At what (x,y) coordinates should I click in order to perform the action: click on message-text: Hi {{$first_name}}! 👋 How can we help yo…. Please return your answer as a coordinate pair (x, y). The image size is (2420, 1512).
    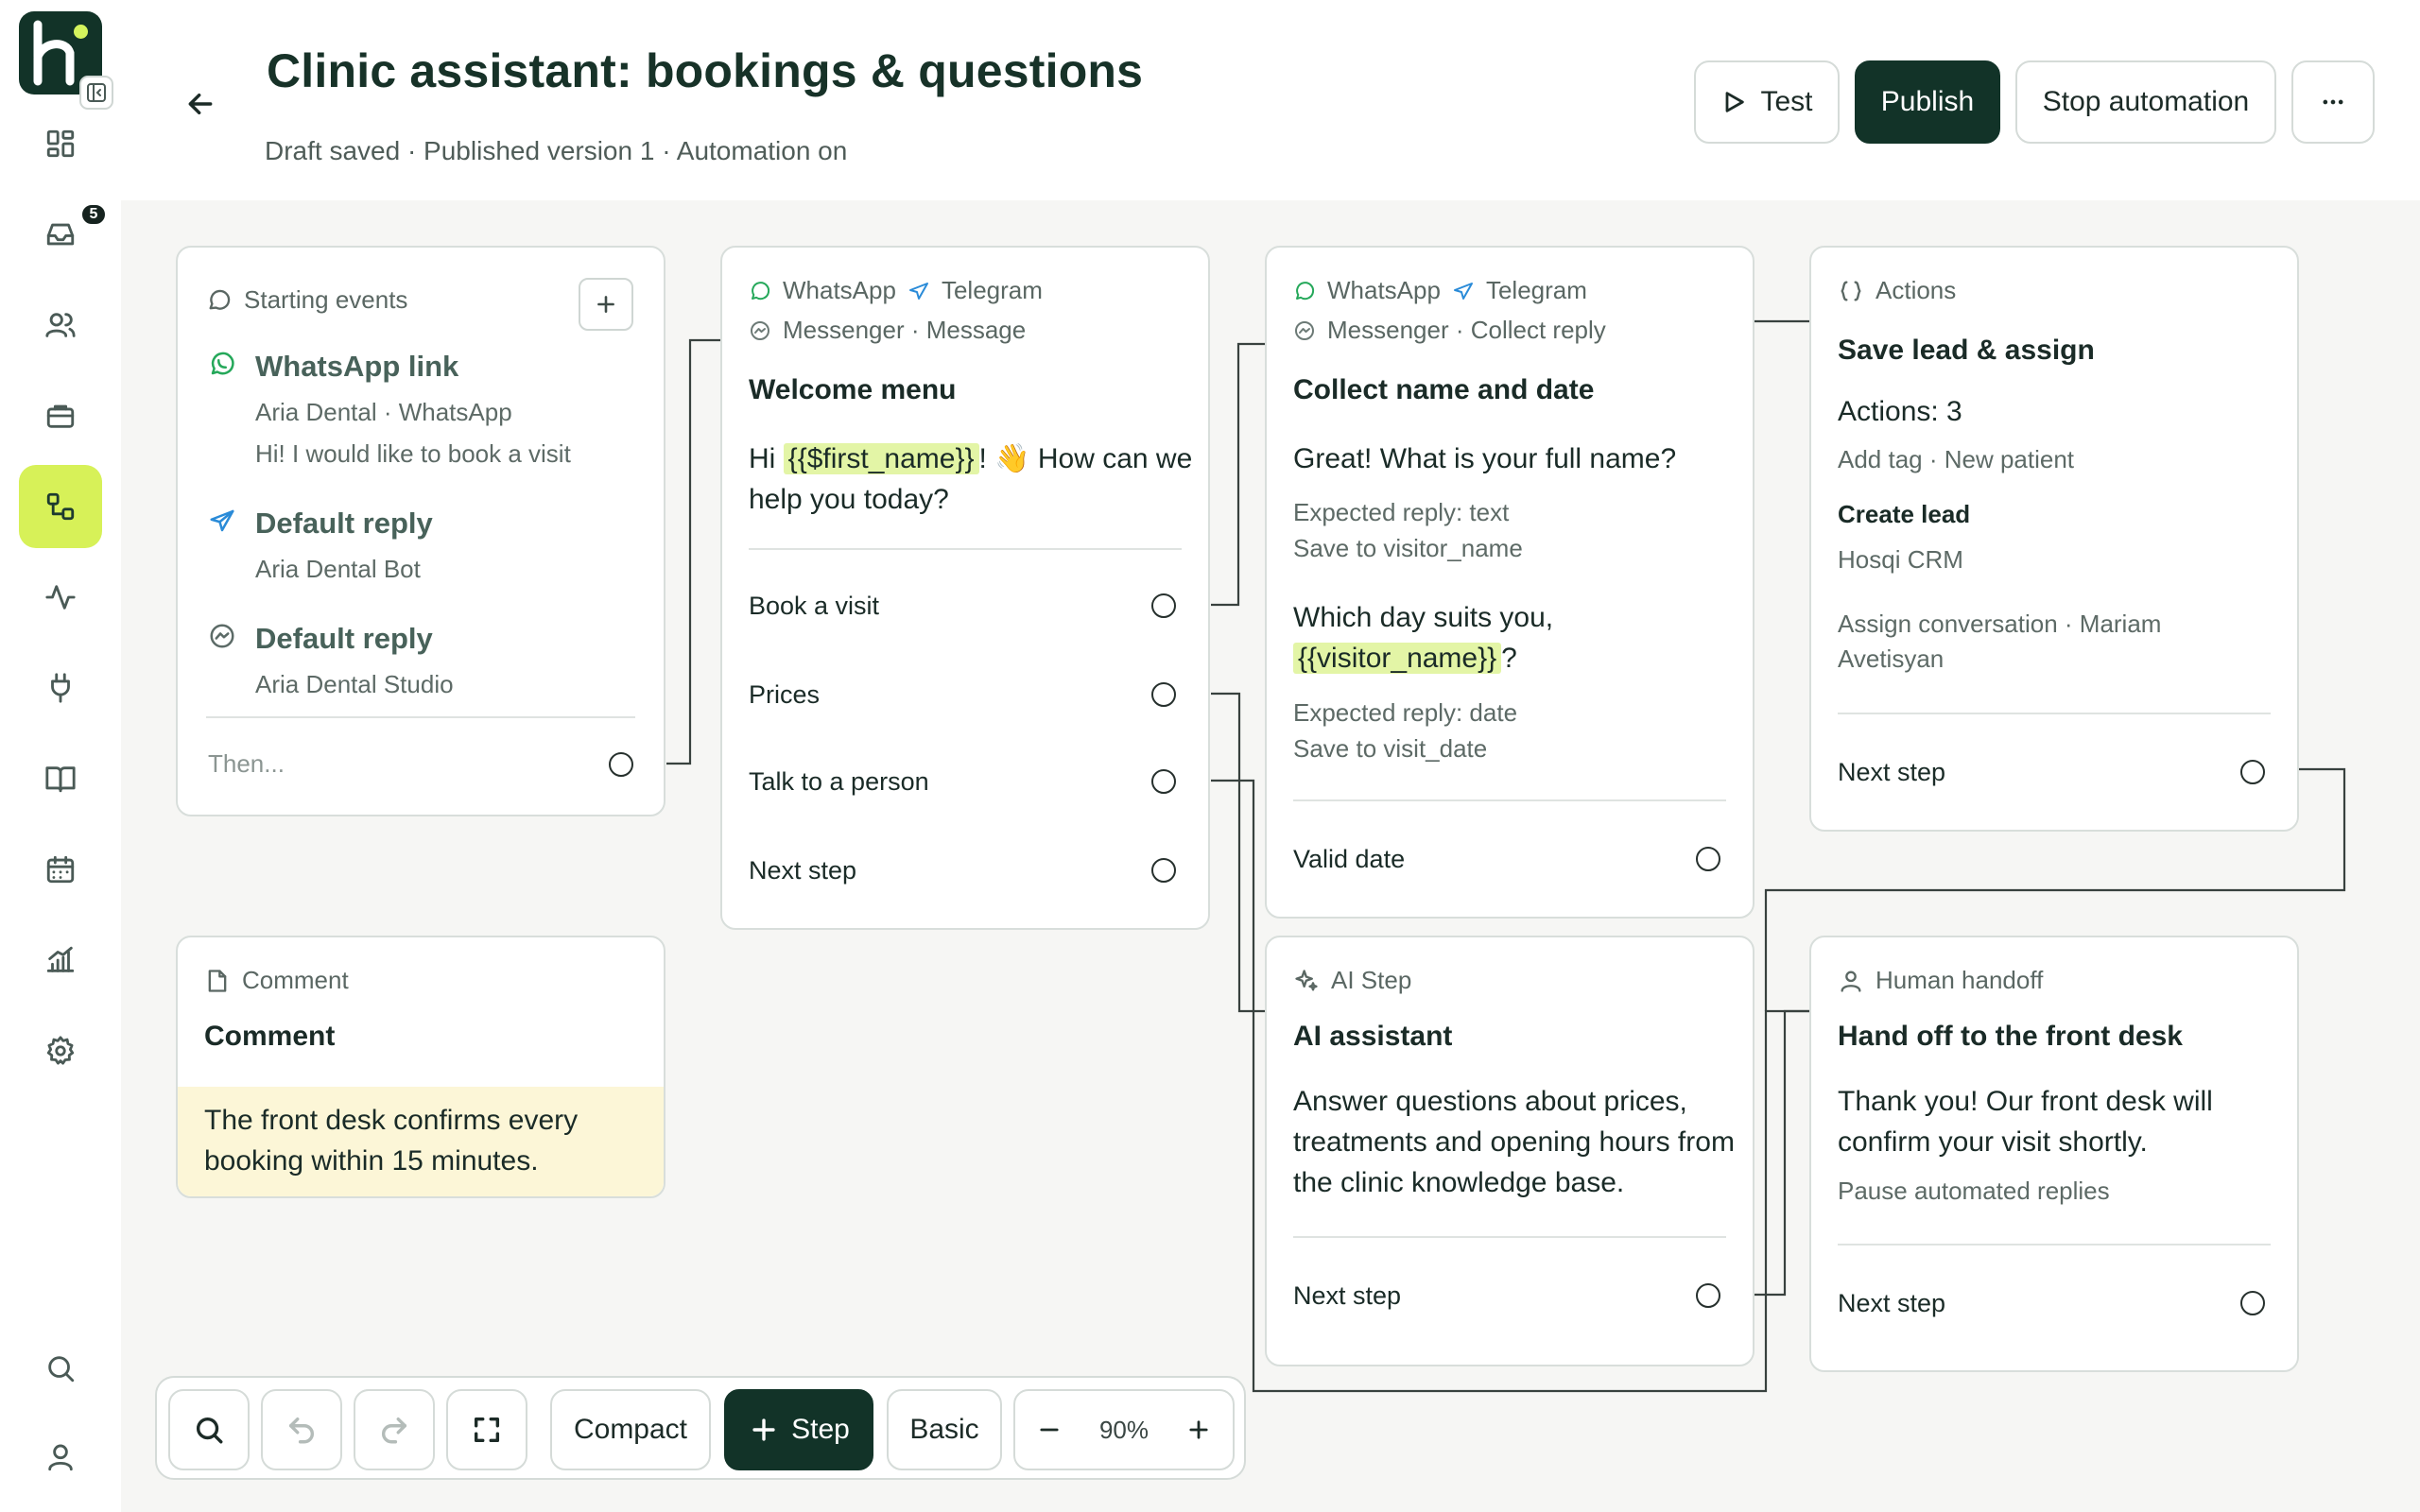
    Looking at the image, I should click on (971, 479).